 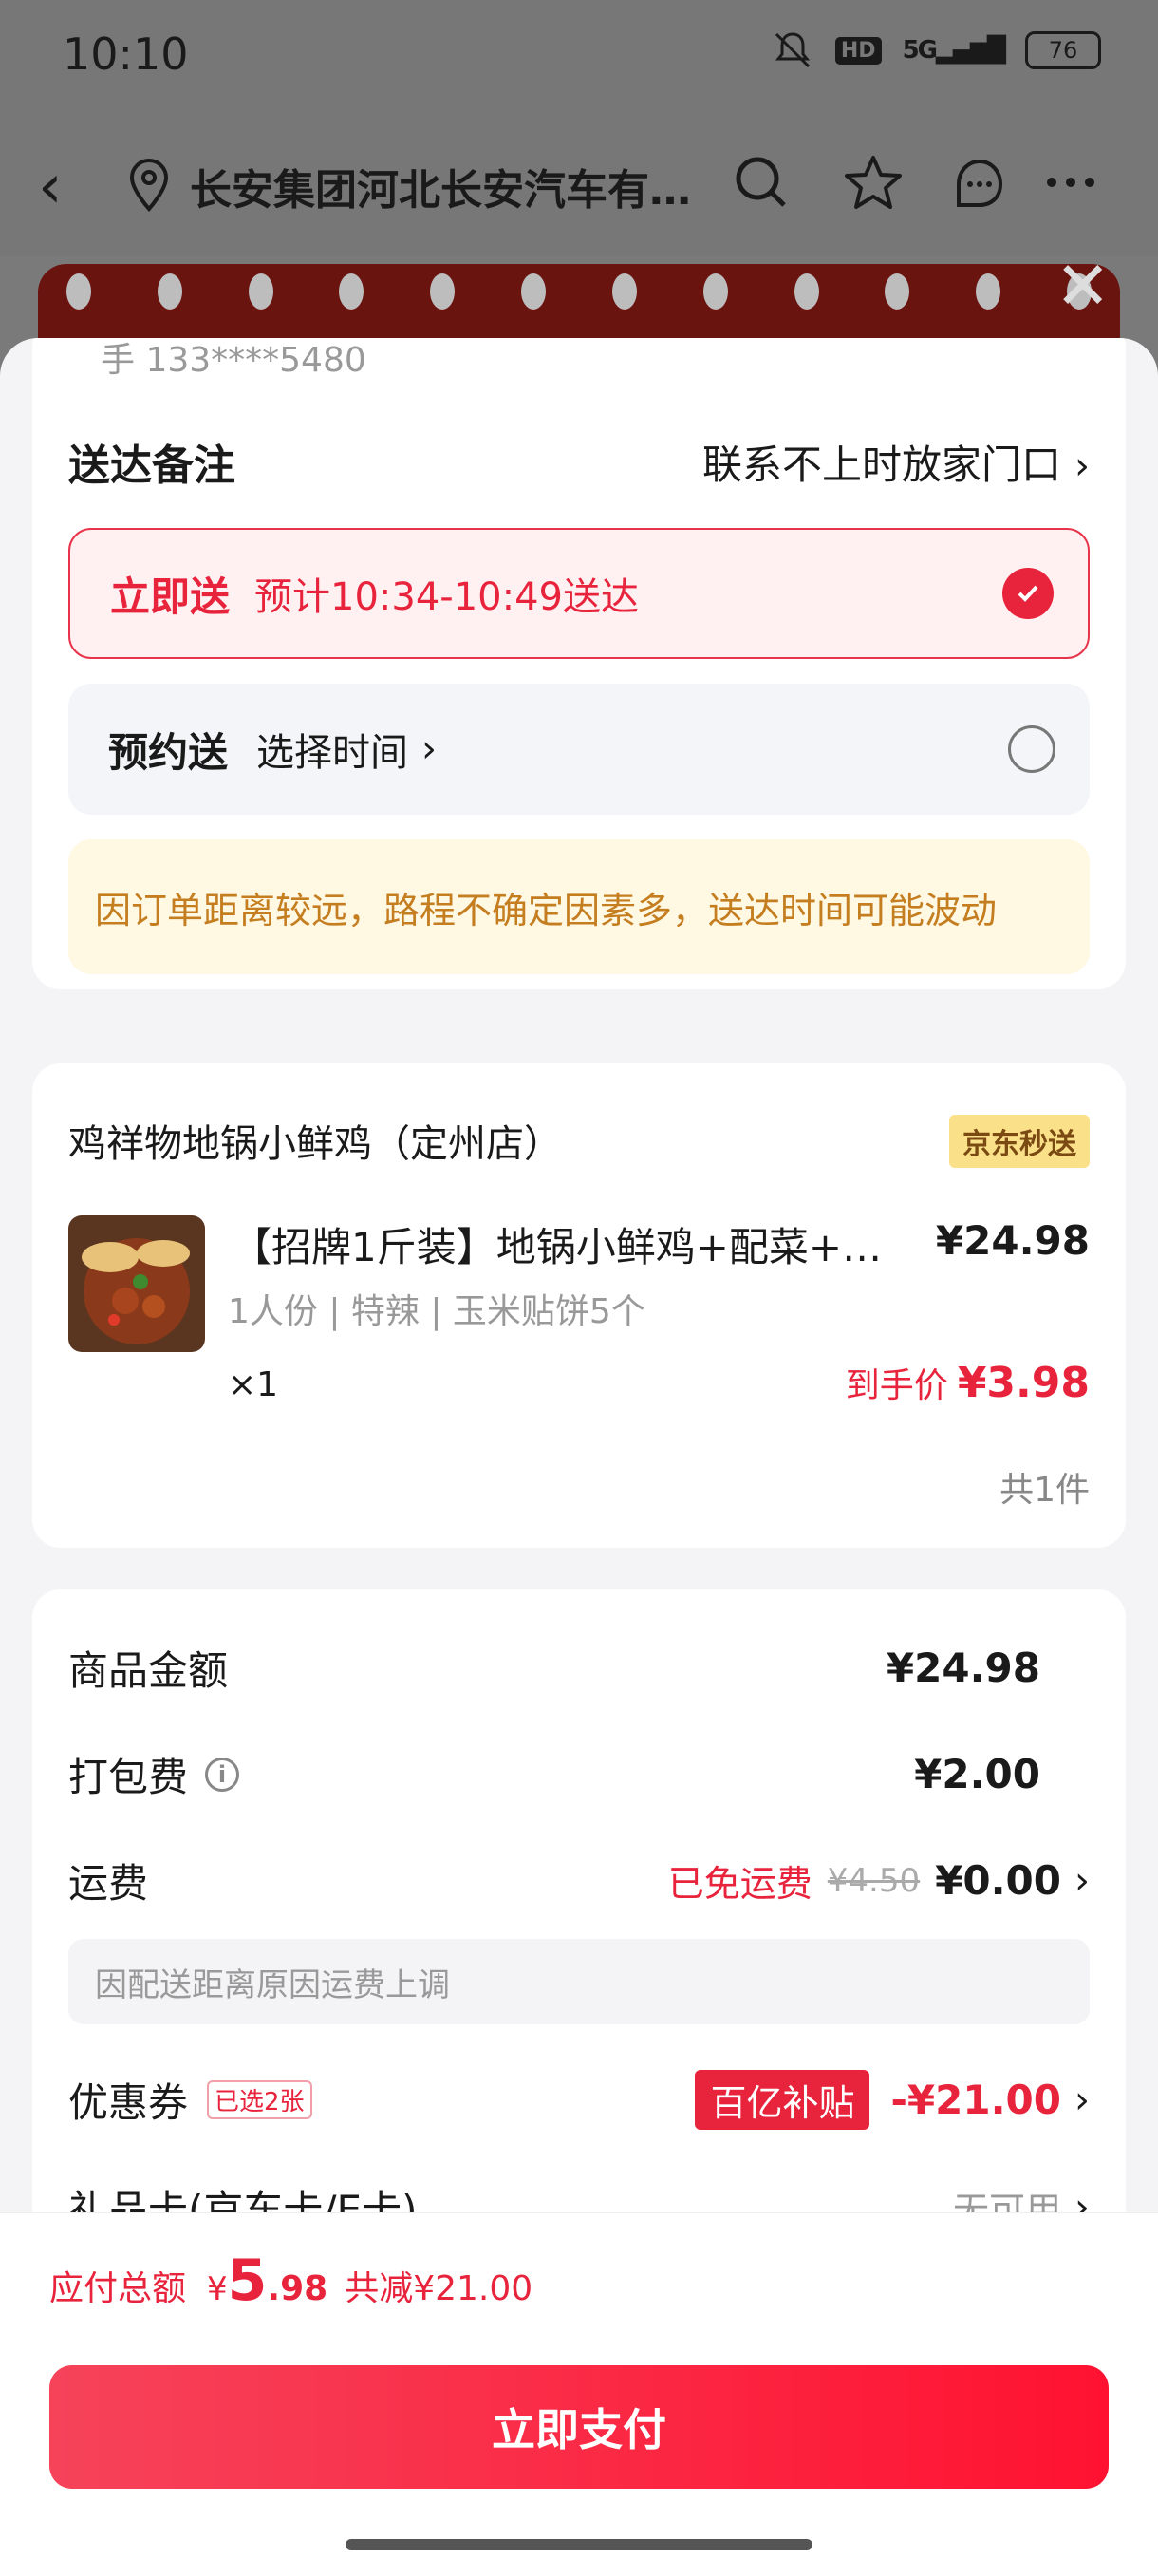 I want to click on shipping-note: 因配送距离原因运费上调, so click(x=579, y=1981).